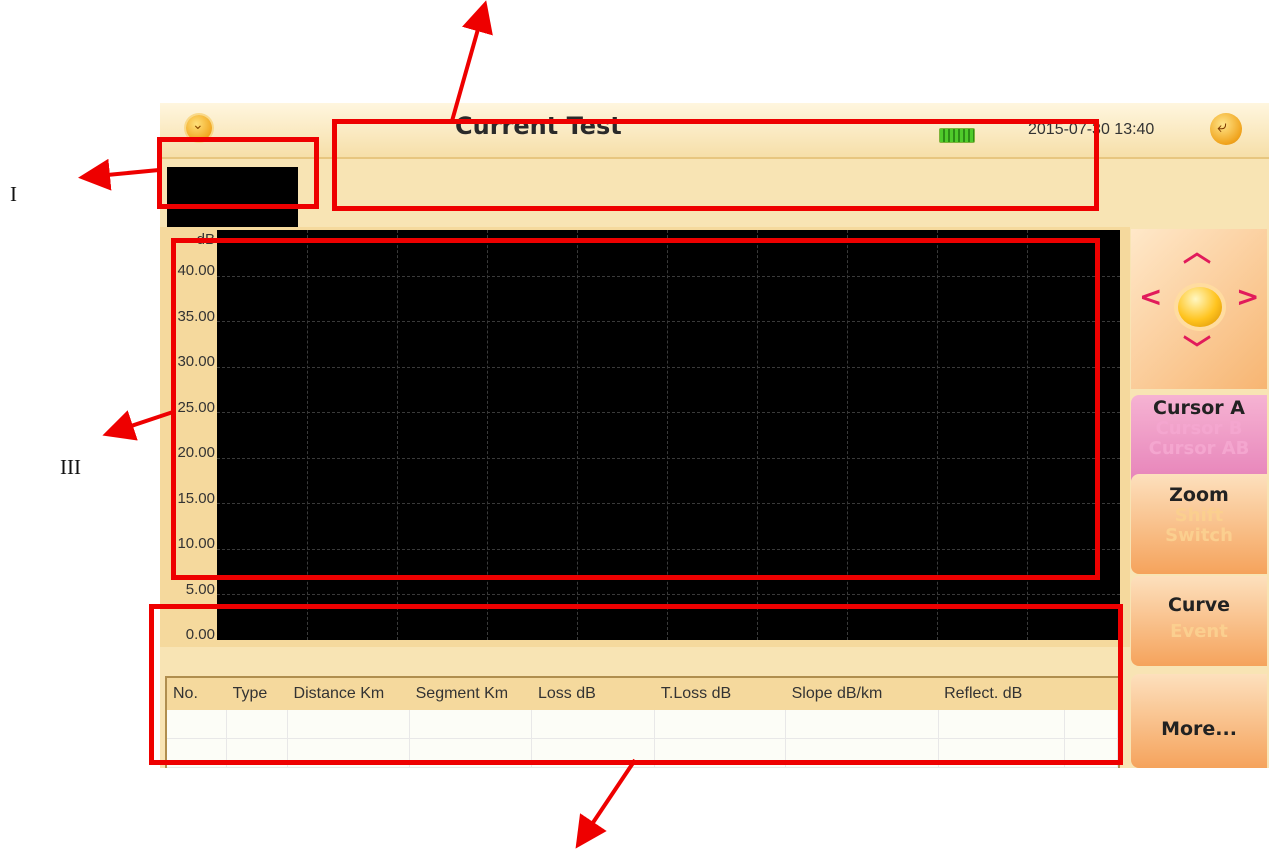 The image size is (1269, 852). What do you see at coordinates (606, 803) in the screenshot?
I see `arrow-down-annotation` at bounding box center [606, 803].